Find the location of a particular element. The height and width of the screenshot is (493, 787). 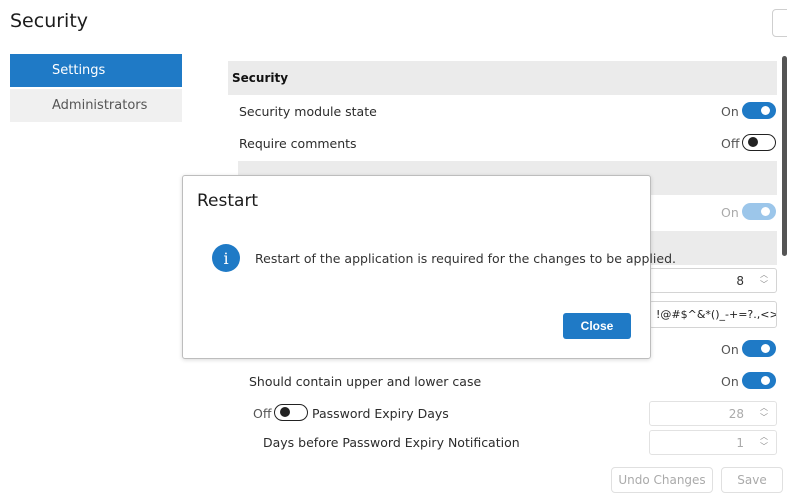

special-chars-input: !@#$^&*()_-+=?.,<>| is located at coordinates (713, 314).